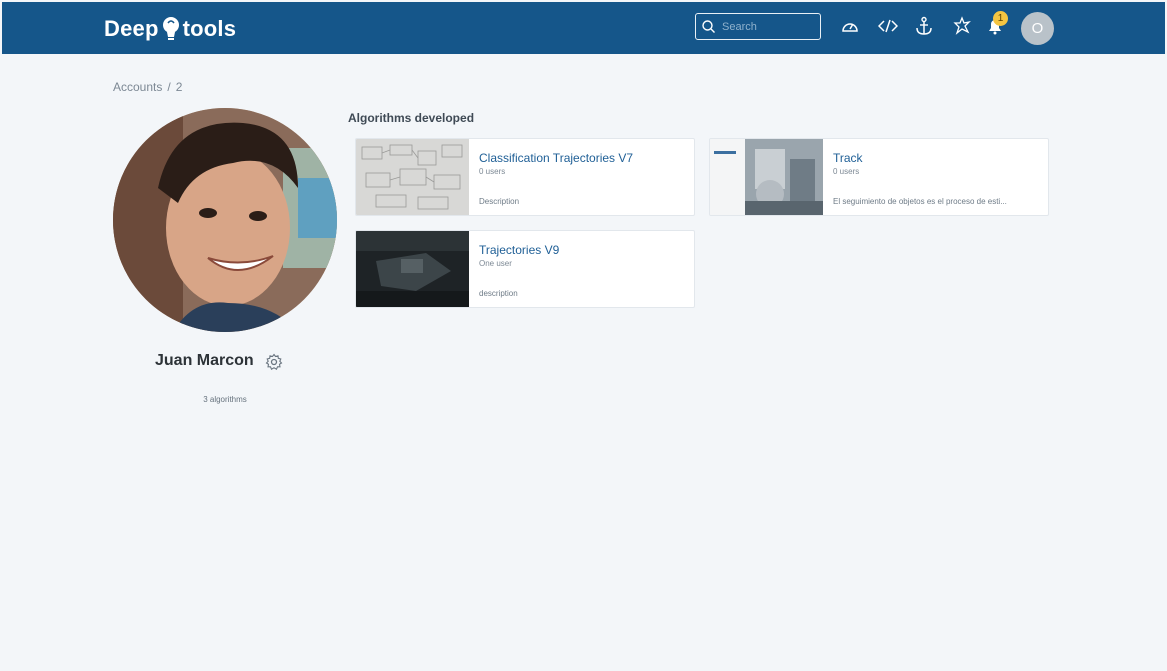 This screenshot has width=1167, height=671. I want to click on algorithm-title: Trajectories V9, so click(519, 250).